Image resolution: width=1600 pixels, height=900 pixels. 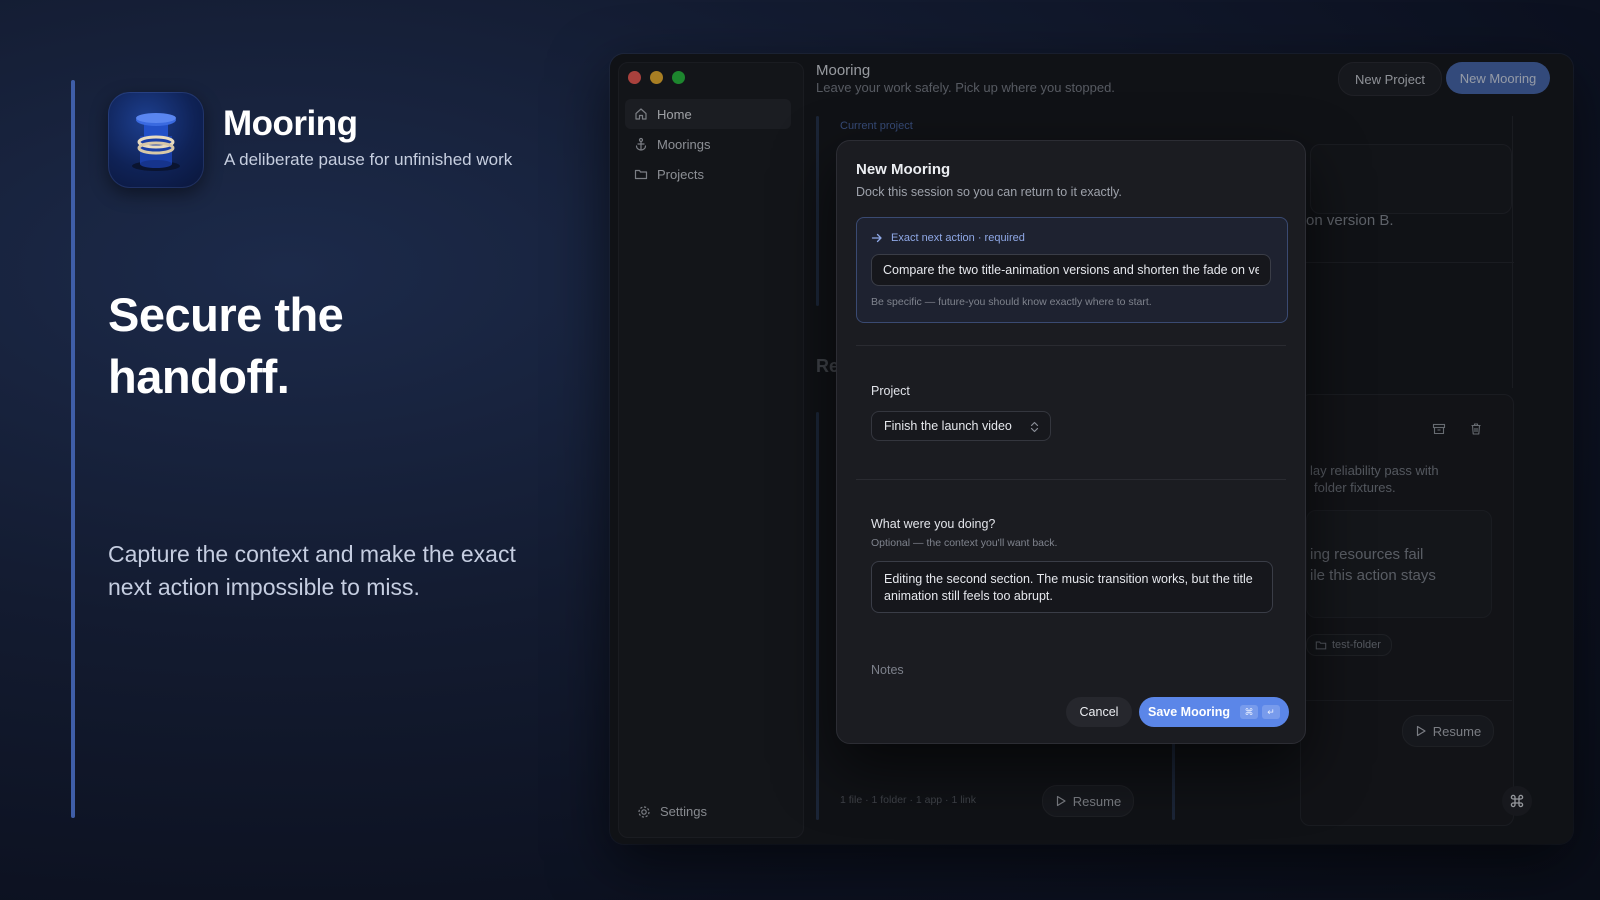 I want to click on trash-icon, so click(x=1476, y=429).